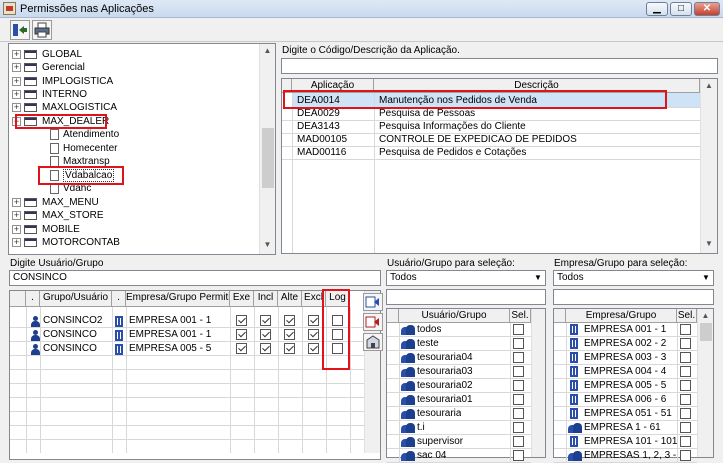 This screenshot has height=463, width=723. What do you see at coordinates (76, 299) in the screenshot?
I see `col-grupo-usuario: Grupo/Usuário` at bounding box center [76, 299].